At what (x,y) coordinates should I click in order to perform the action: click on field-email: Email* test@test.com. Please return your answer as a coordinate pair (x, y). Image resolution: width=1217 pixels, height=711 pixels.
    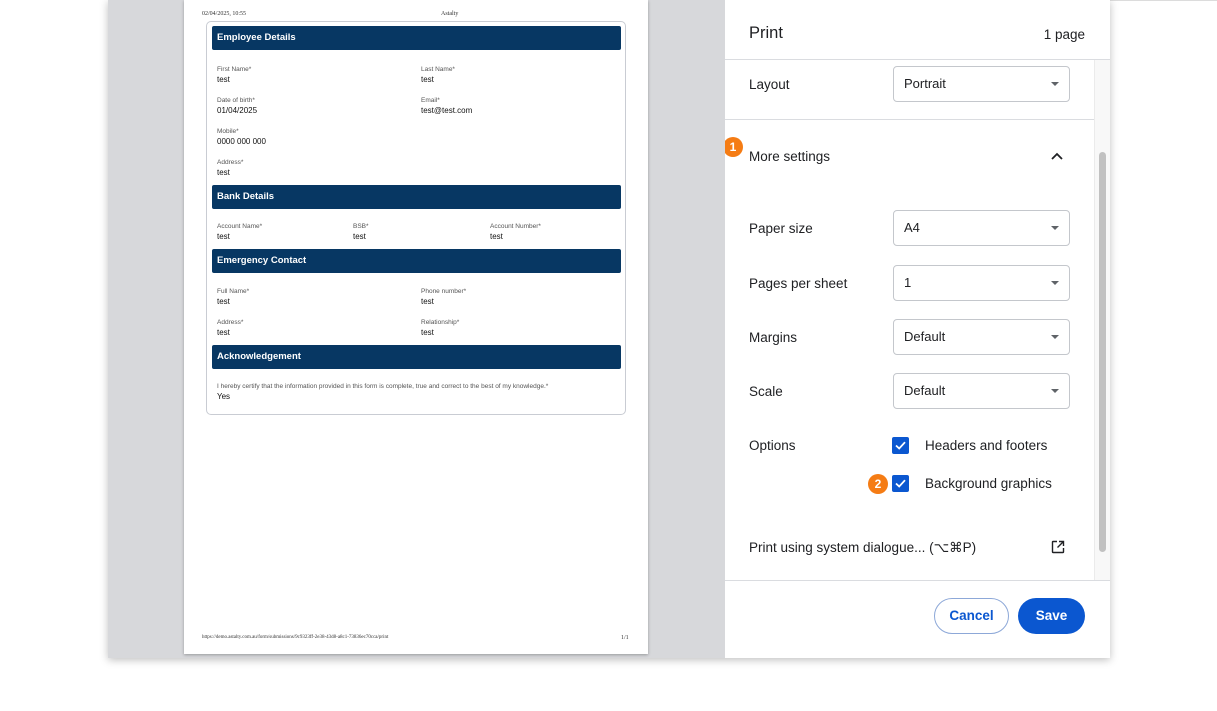
    Looking at the image, I should click on (446, 106).